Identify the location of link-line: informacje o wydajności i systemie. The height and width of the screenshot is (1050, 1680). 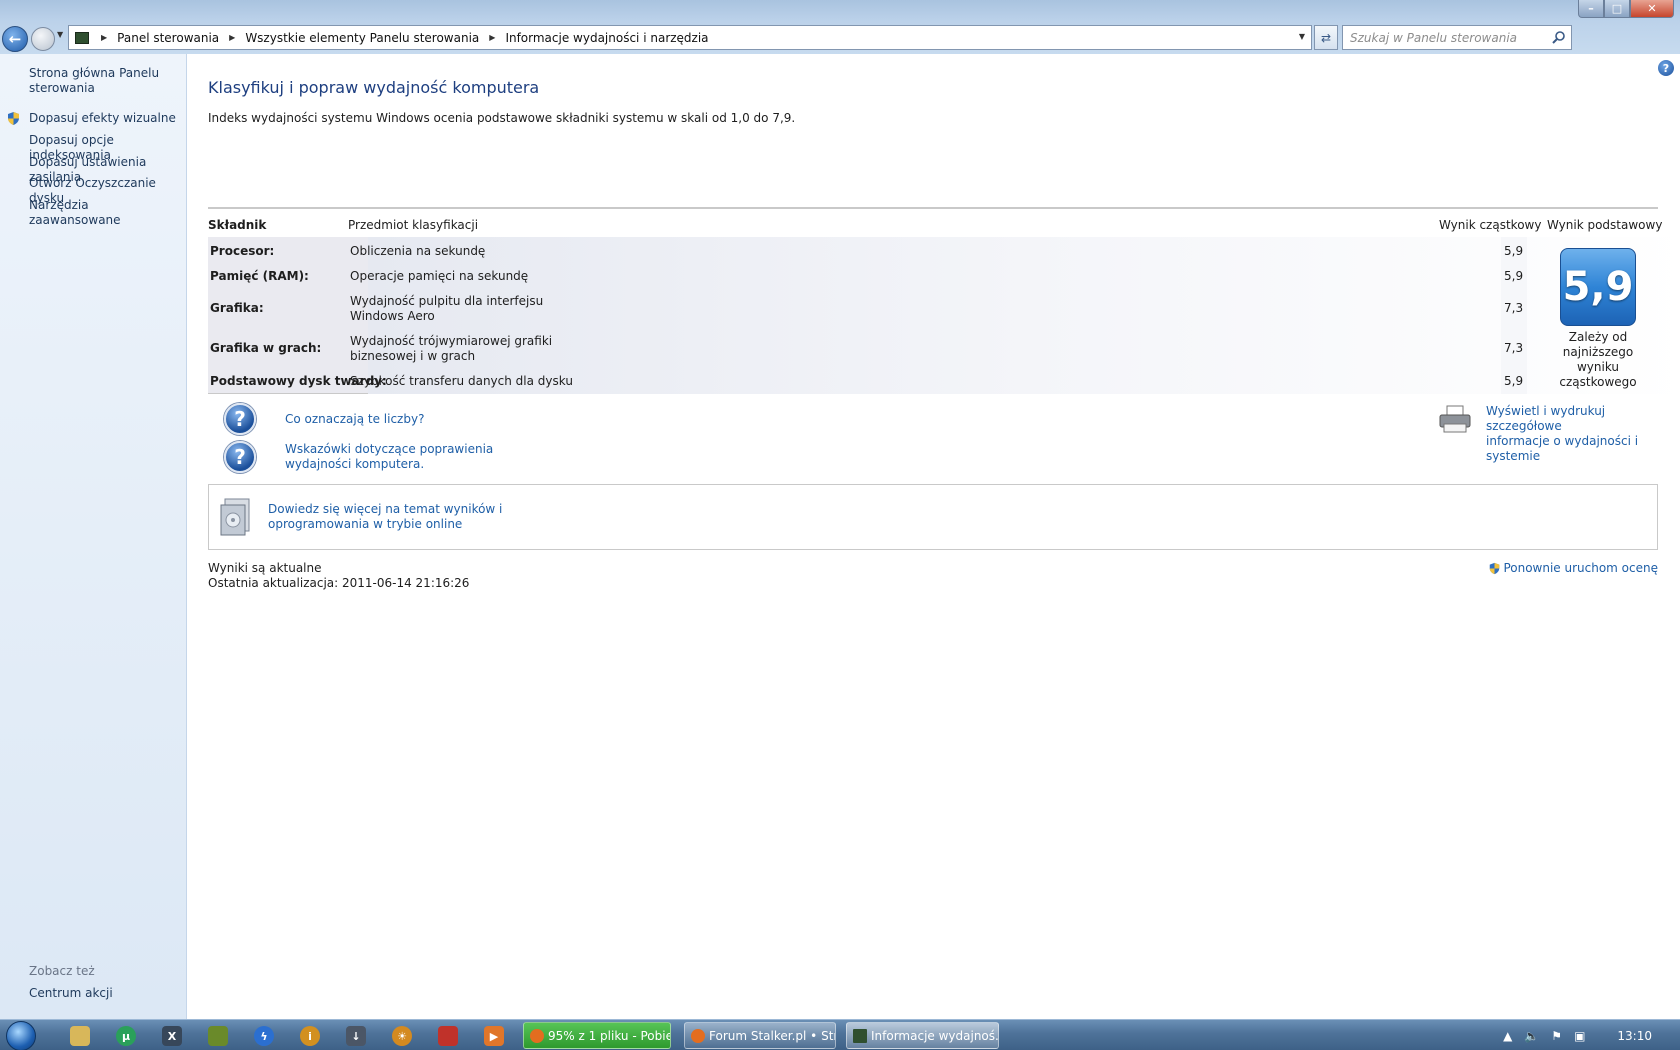
(1562, 448).